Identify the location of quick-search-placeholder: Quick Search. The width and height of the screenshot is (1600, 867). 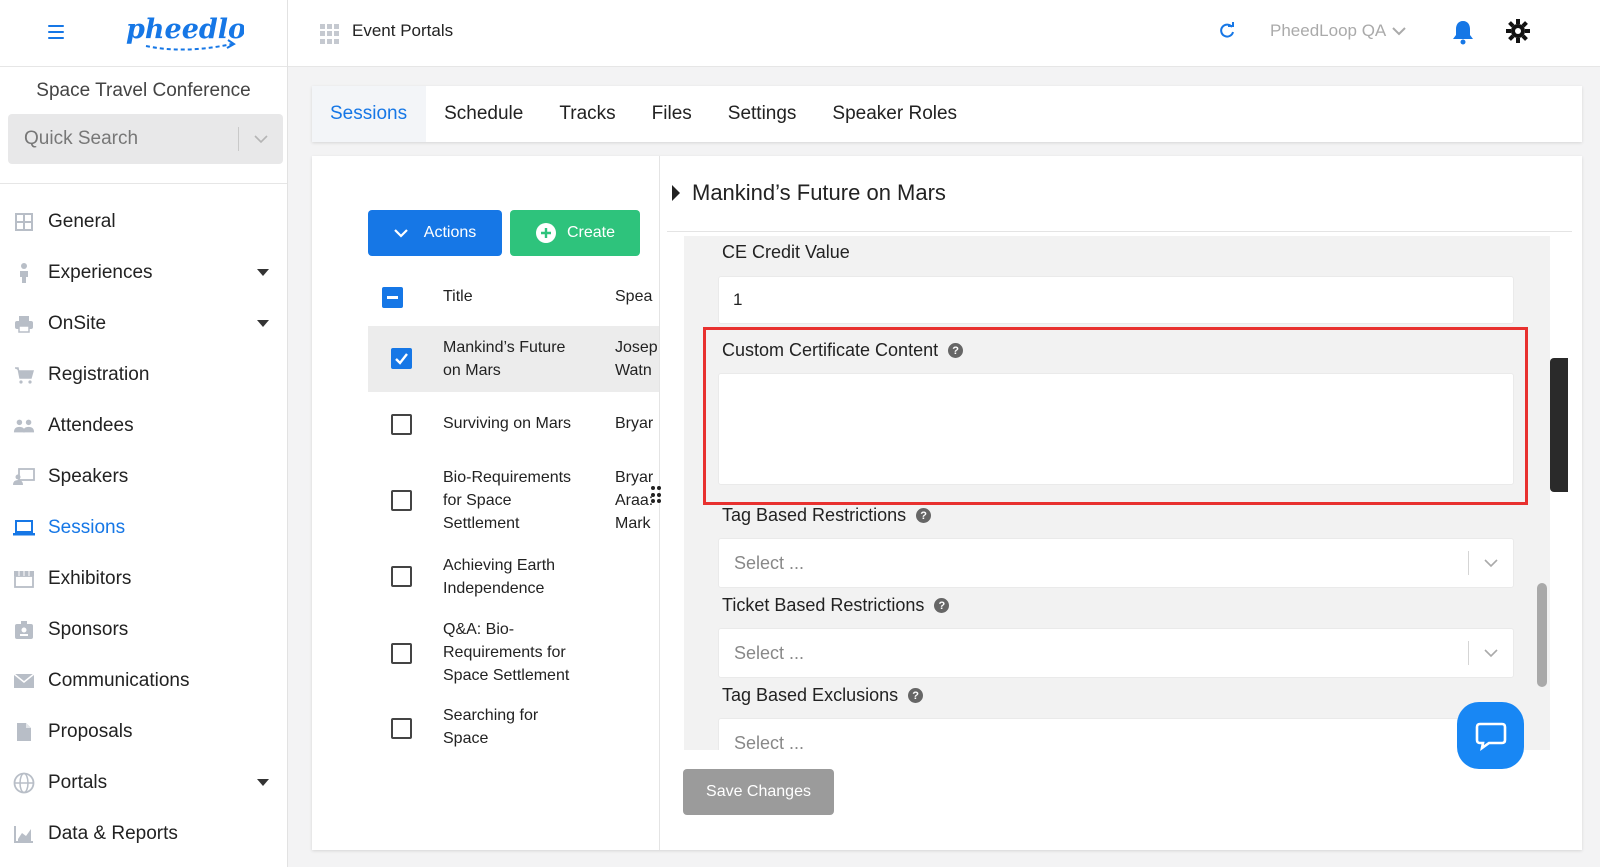
(81, 138).